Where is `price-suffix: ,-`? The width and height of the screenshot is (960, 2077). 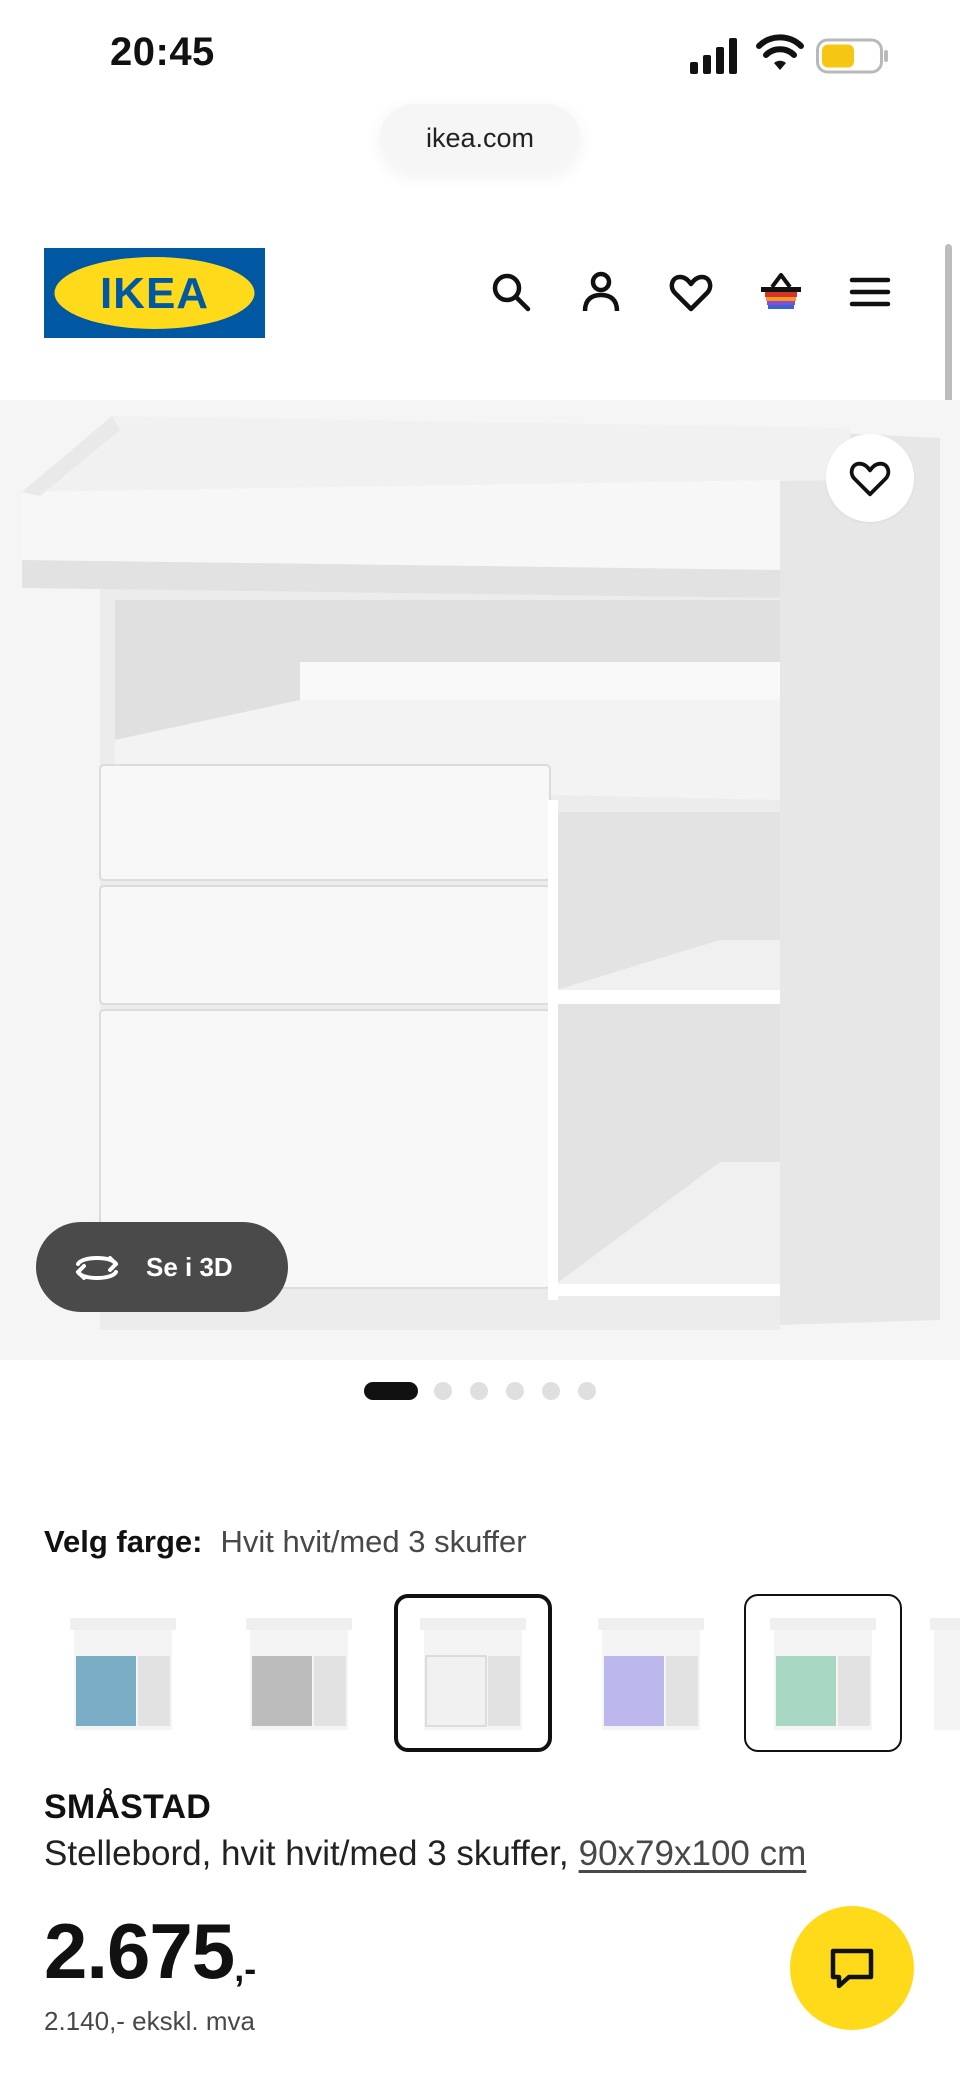 price-suffix: ,- is located at coordinates (245, 1968).